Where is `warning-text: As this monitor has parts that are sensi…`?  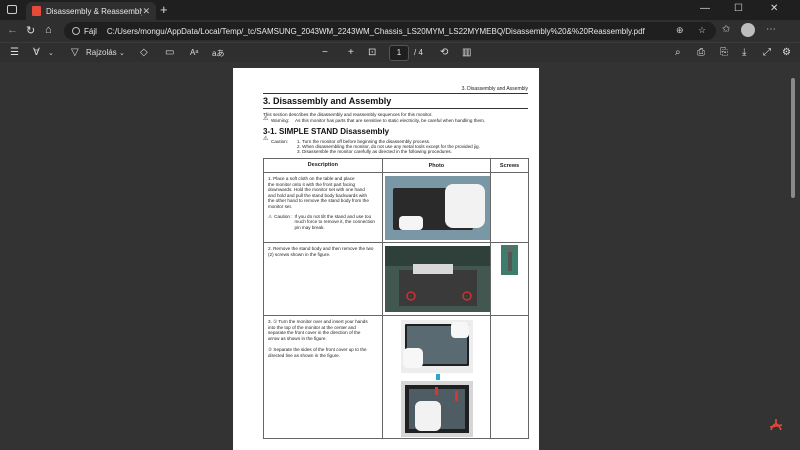 warning-text: As this monitor has parts that are sensi… is located at coordinates (390, 120).